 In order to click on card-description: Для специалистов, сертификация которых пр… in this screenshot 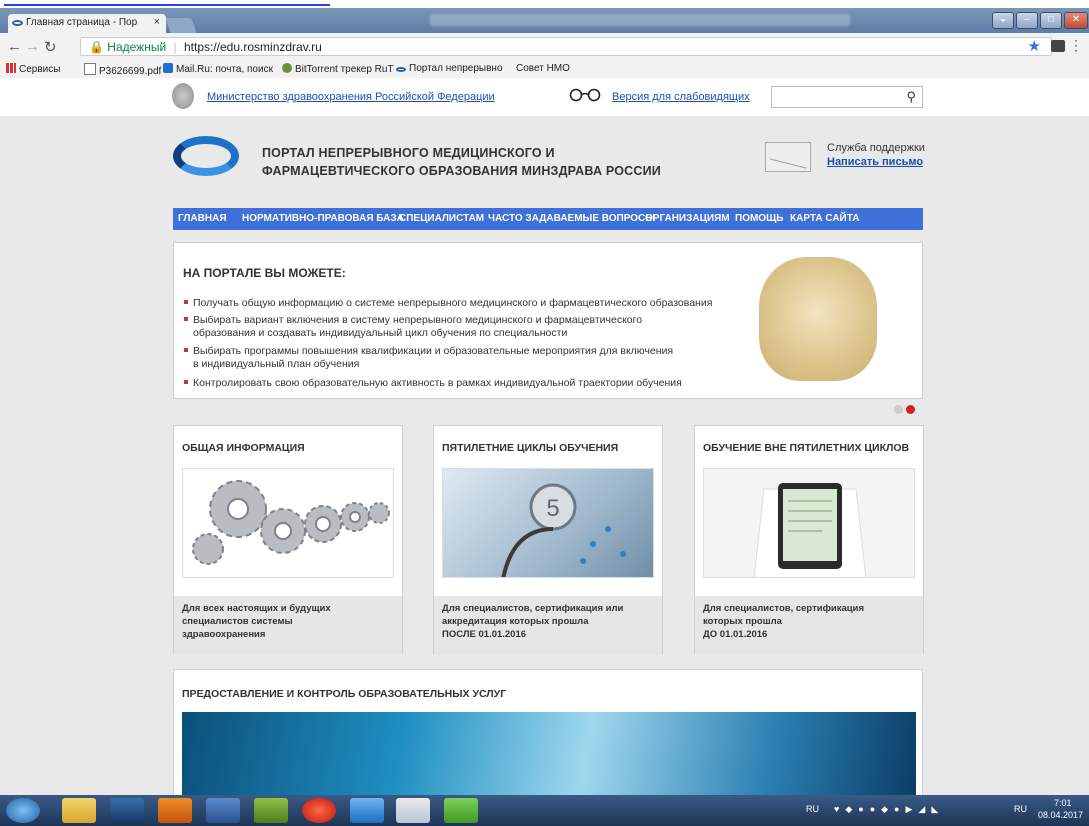, I will do `click(809, 625)`.